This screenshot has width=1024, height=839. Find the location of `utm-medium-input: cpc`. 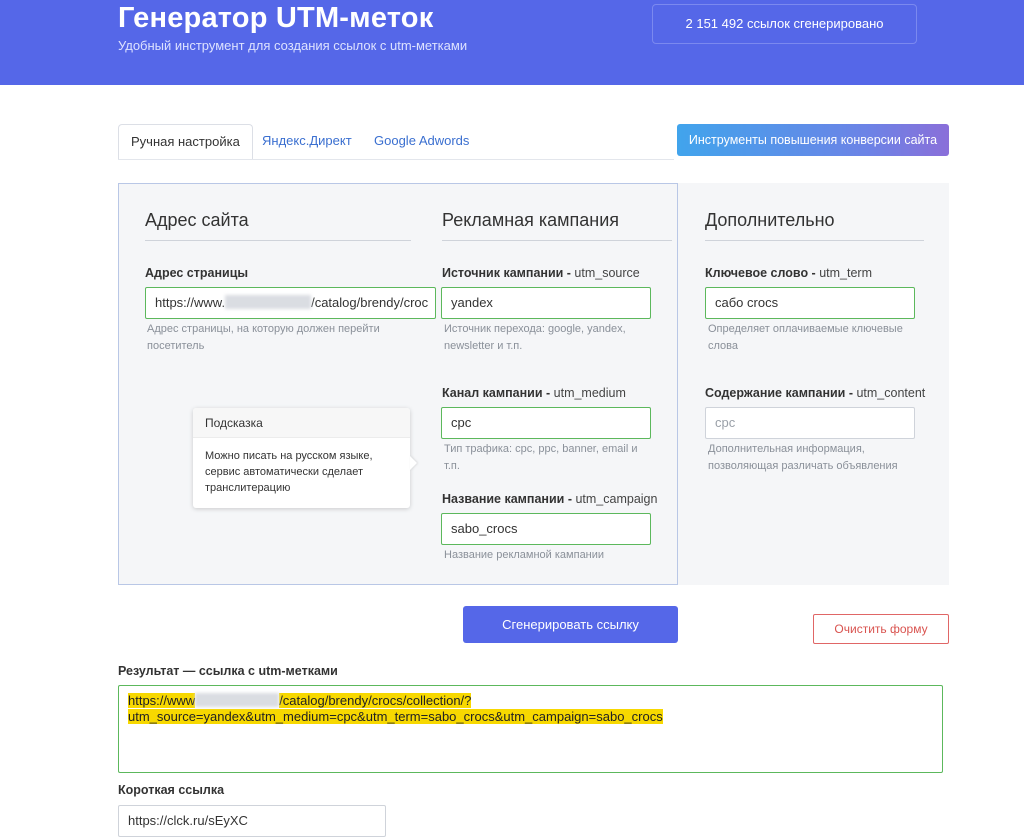

utm-medium-input: cpc is located at coordinates (546, 423).